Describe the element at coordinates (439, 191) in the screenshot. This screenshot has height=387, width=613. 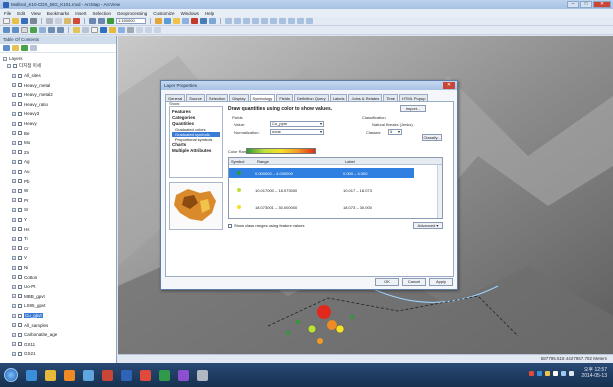
I see `class-table-scrollbar` at that location.